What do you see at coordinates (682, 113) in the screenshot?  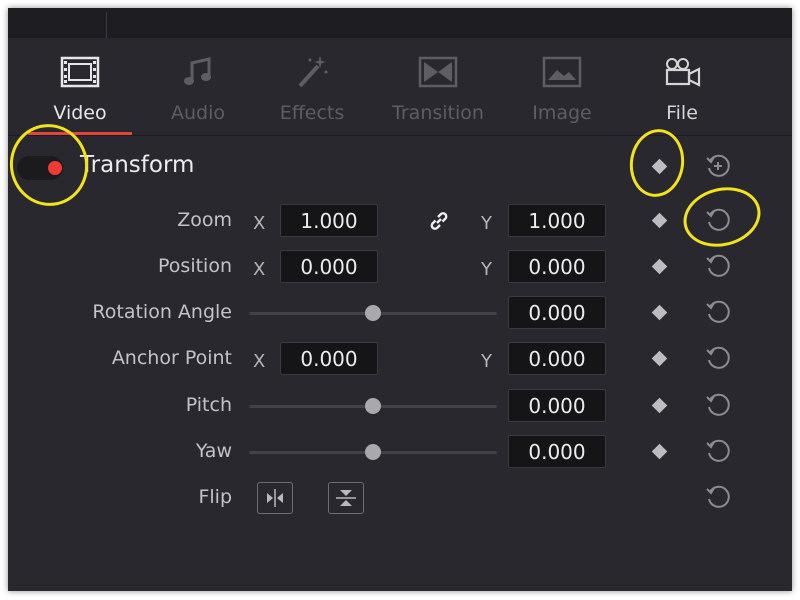 I see `tab-file-label: File` at bounding box center [682, 113].